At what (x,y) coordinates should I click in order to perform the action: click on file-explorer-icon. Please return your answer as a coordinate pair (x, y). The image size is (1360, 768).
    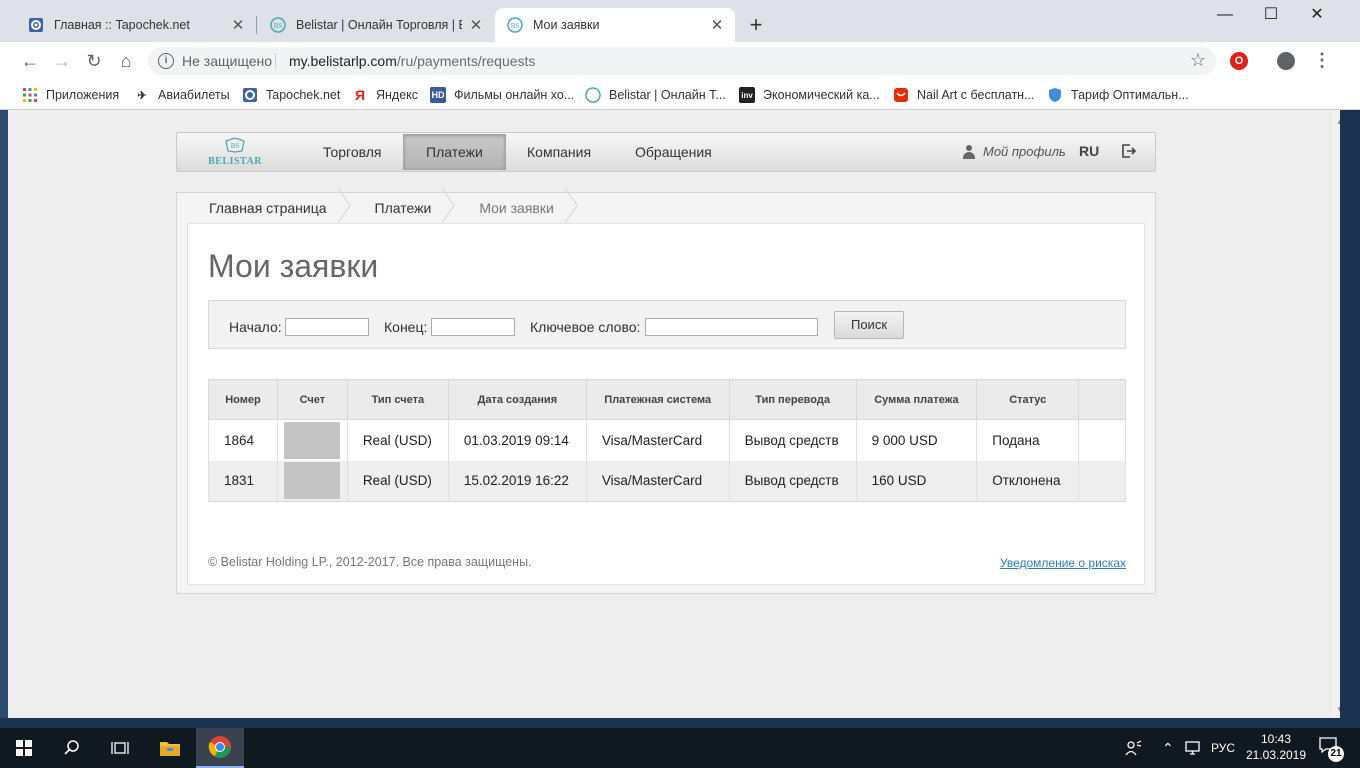
    Looking at the image, I should click on (170, 748).